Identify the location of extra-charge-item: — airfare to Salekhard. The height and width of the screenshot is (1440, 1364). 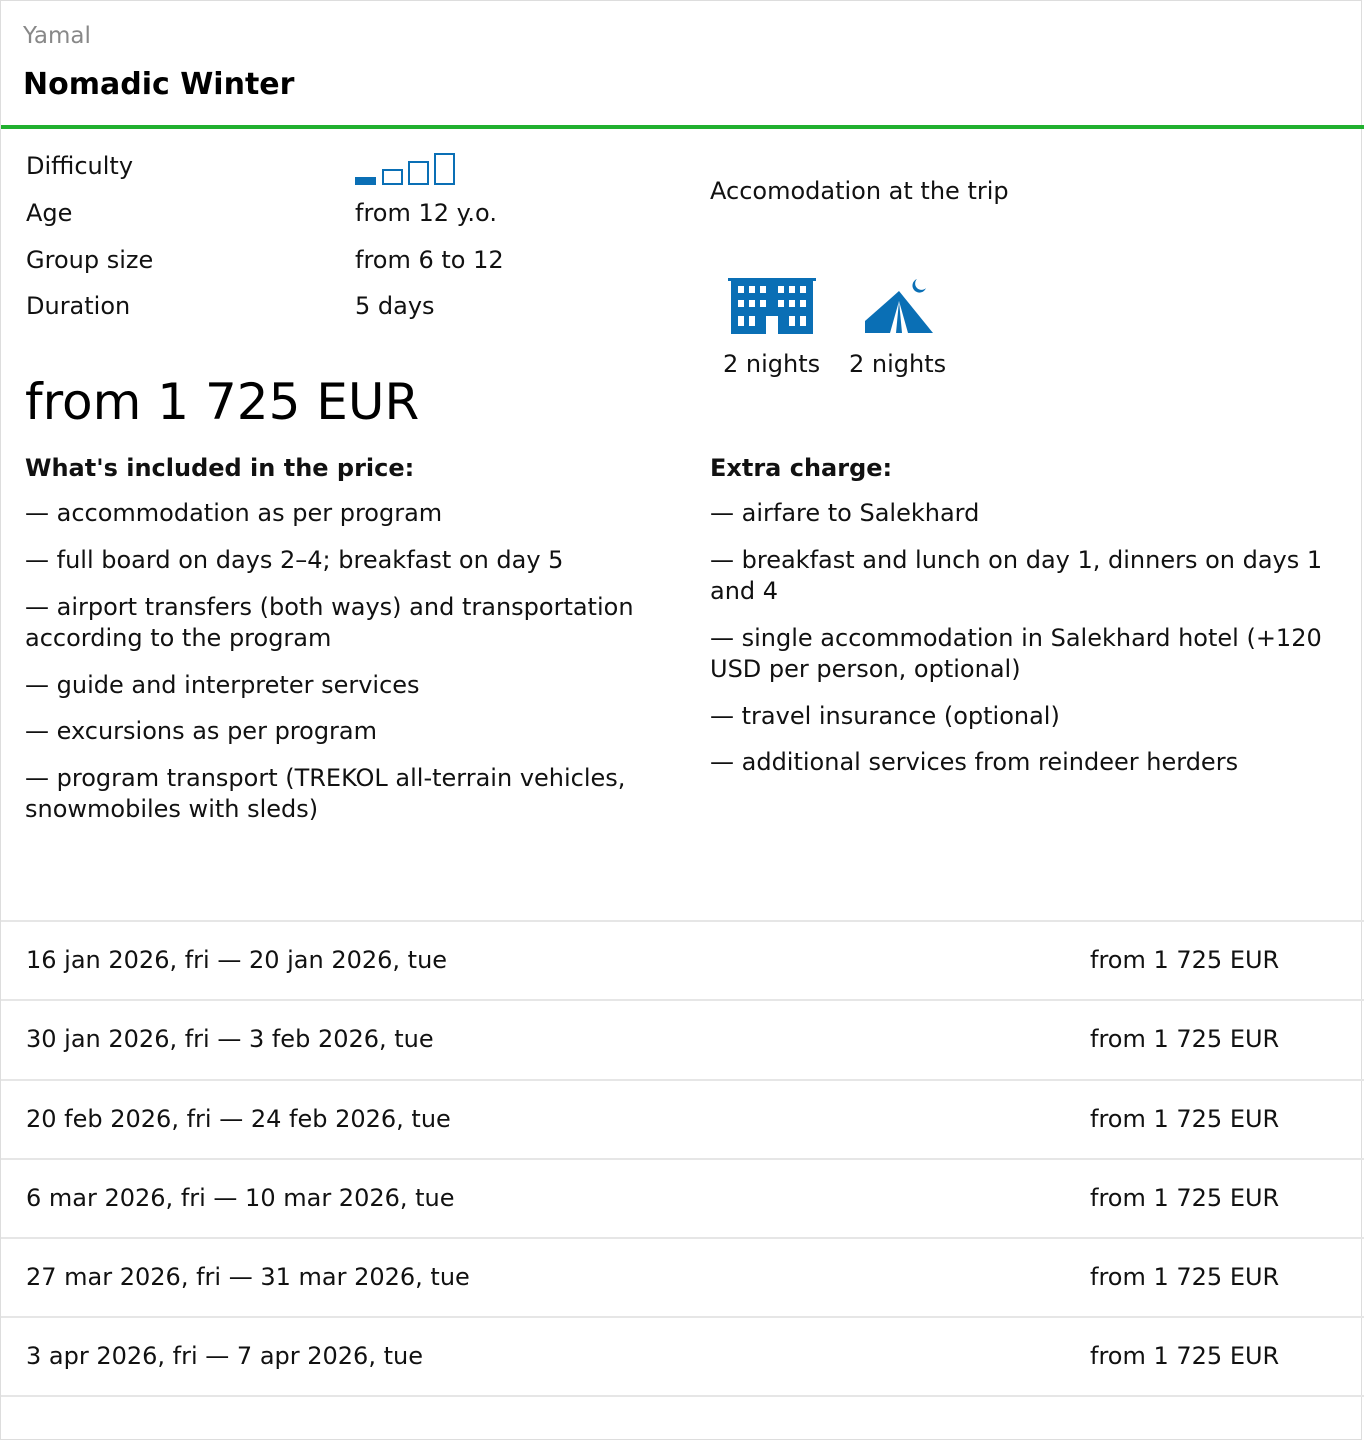
(845, 513).